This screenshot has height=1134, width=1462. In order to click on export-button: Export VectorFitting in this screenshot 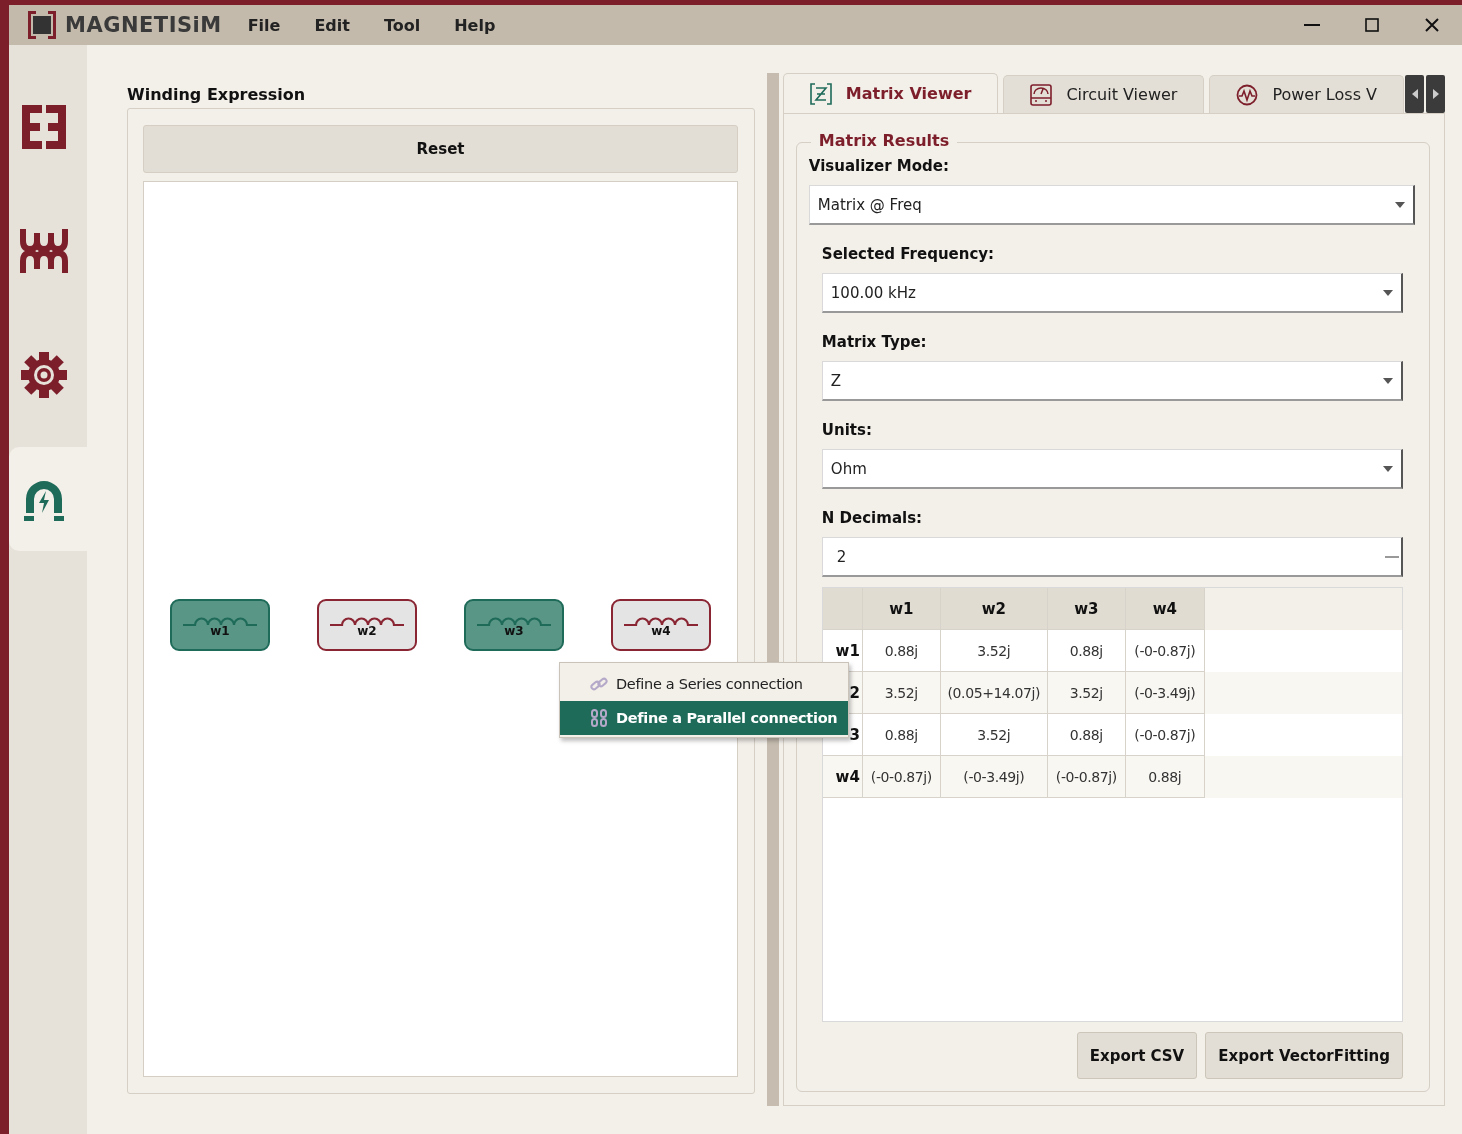, I will do `click(1304, 1055)`.